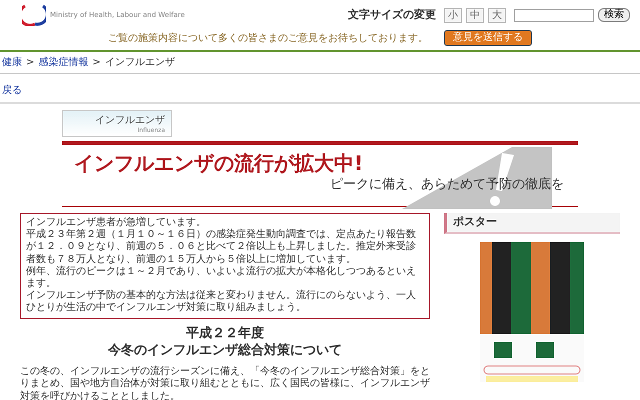 Image resolution: width=640 pixels, height=400 pixels. Describe the element at coordinates (12, 90) in the screenshot. I see `back-link: 戻る` at that location.